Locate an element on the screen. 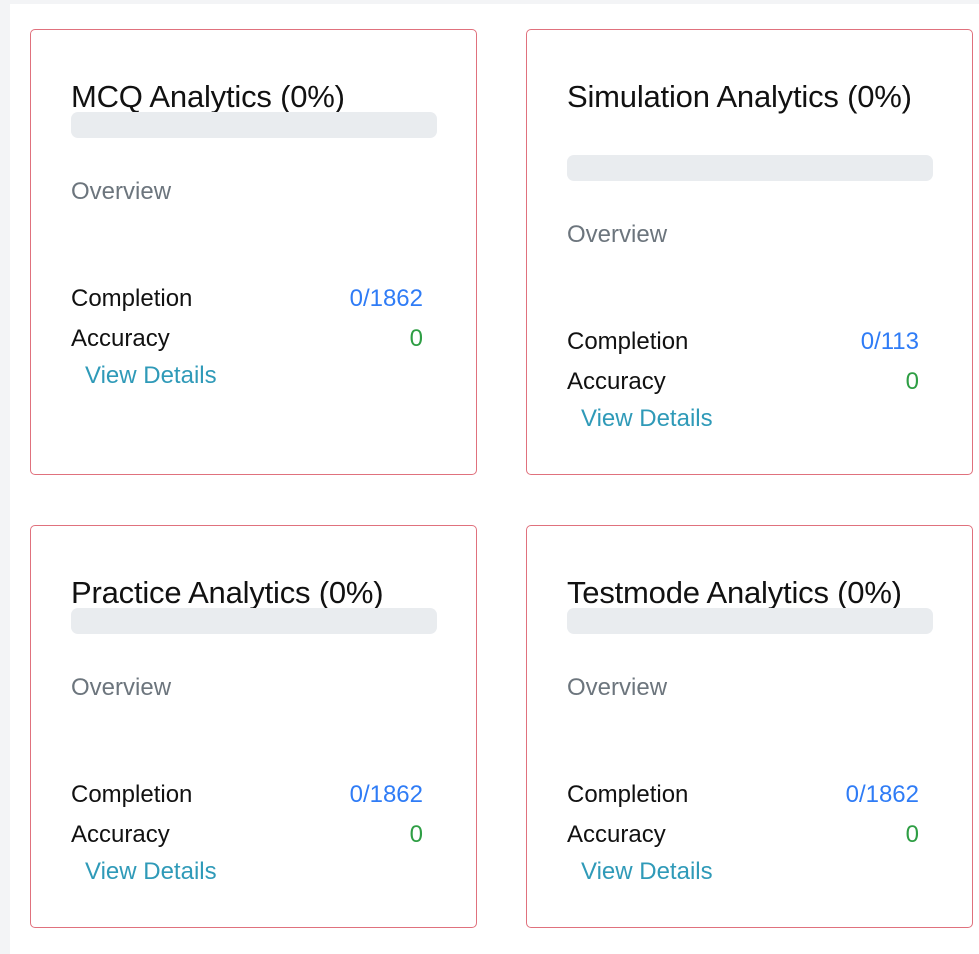 The width and height of the screenshot is (979, 954). completion-value: 0/113 is located at coordinates (889, 341).